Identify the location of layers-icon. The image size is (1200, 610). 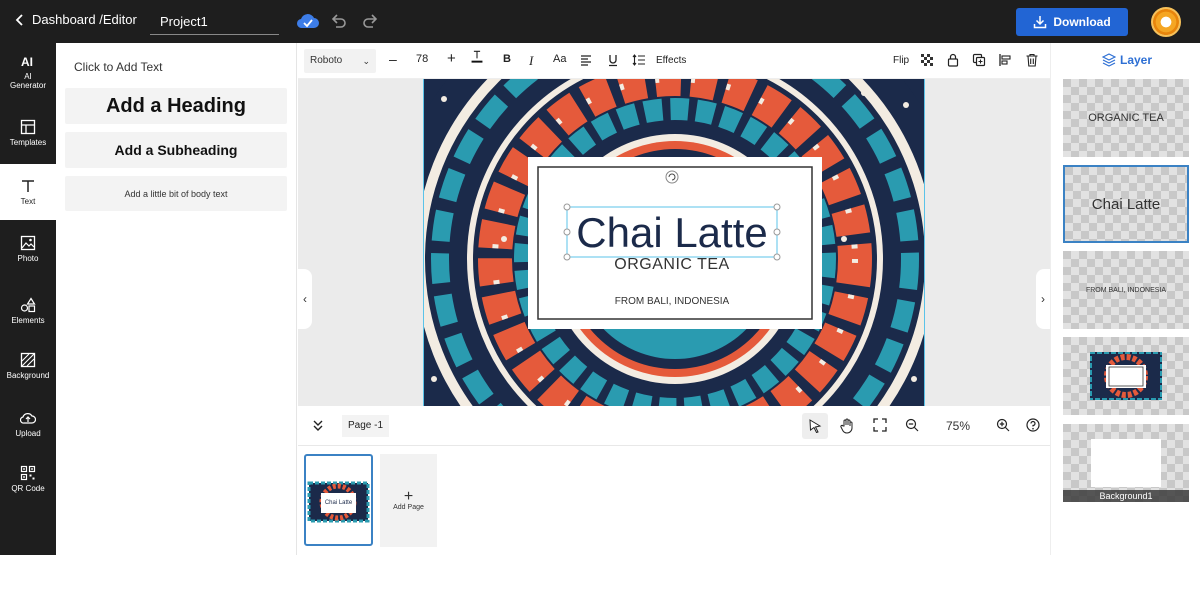
(1109, 60).